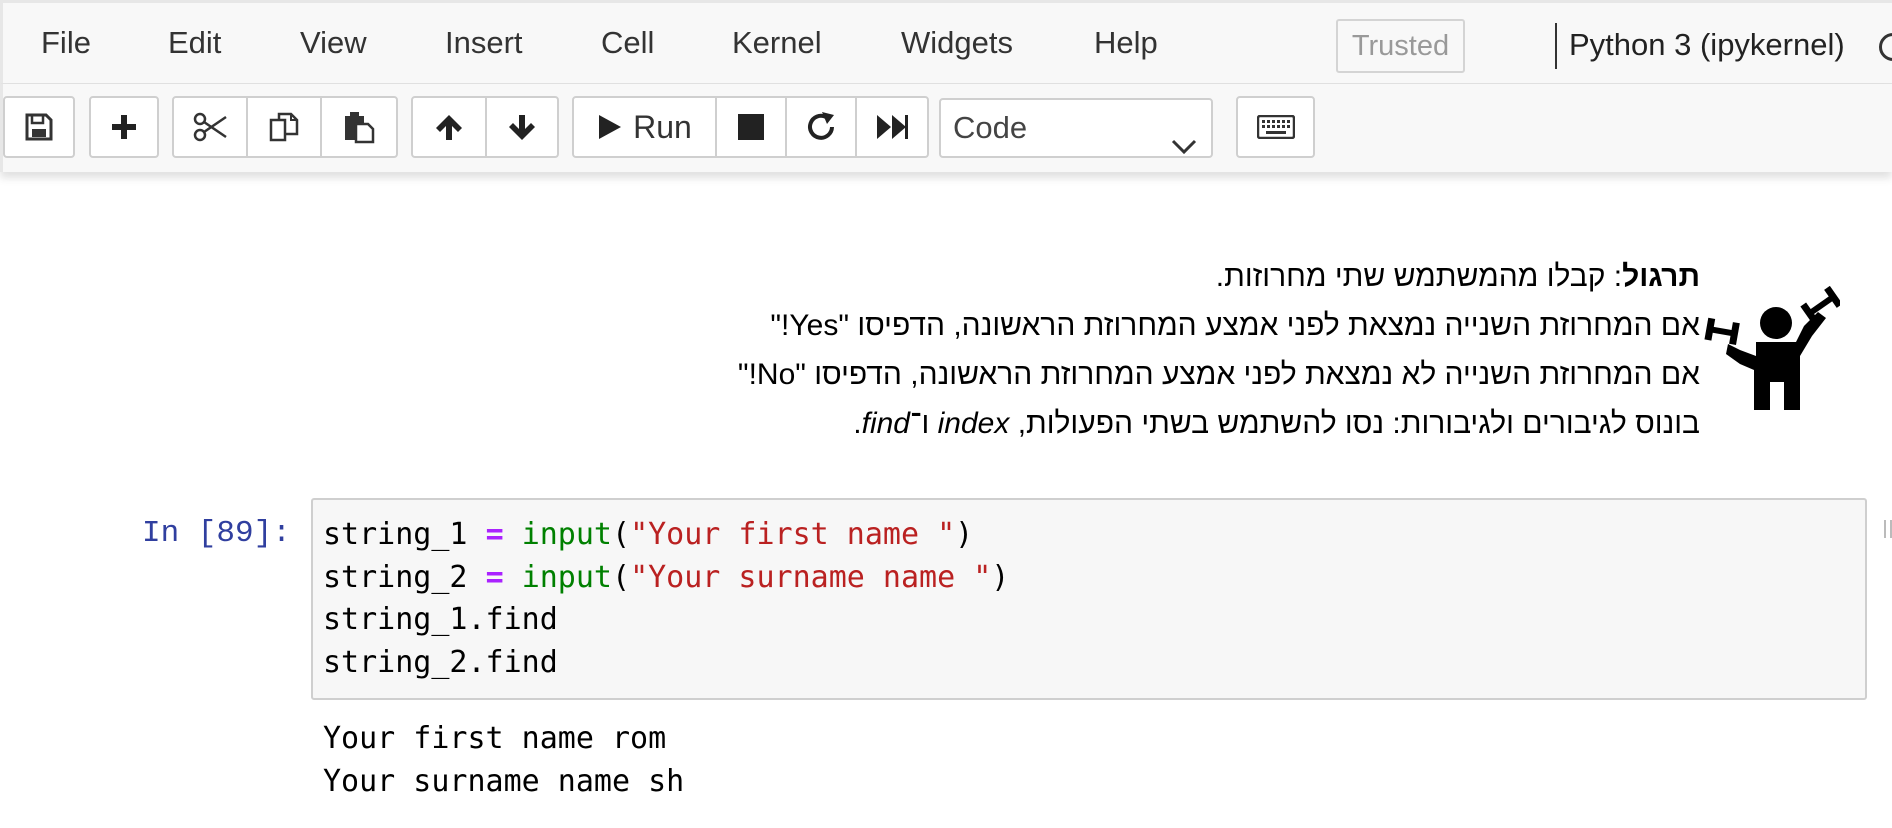 Image resolution: width=1892 pixels, height=828 pixels. Describe the element at coordinates (1556, 46) in the screenshot. I see `kernel-separator` at that location.